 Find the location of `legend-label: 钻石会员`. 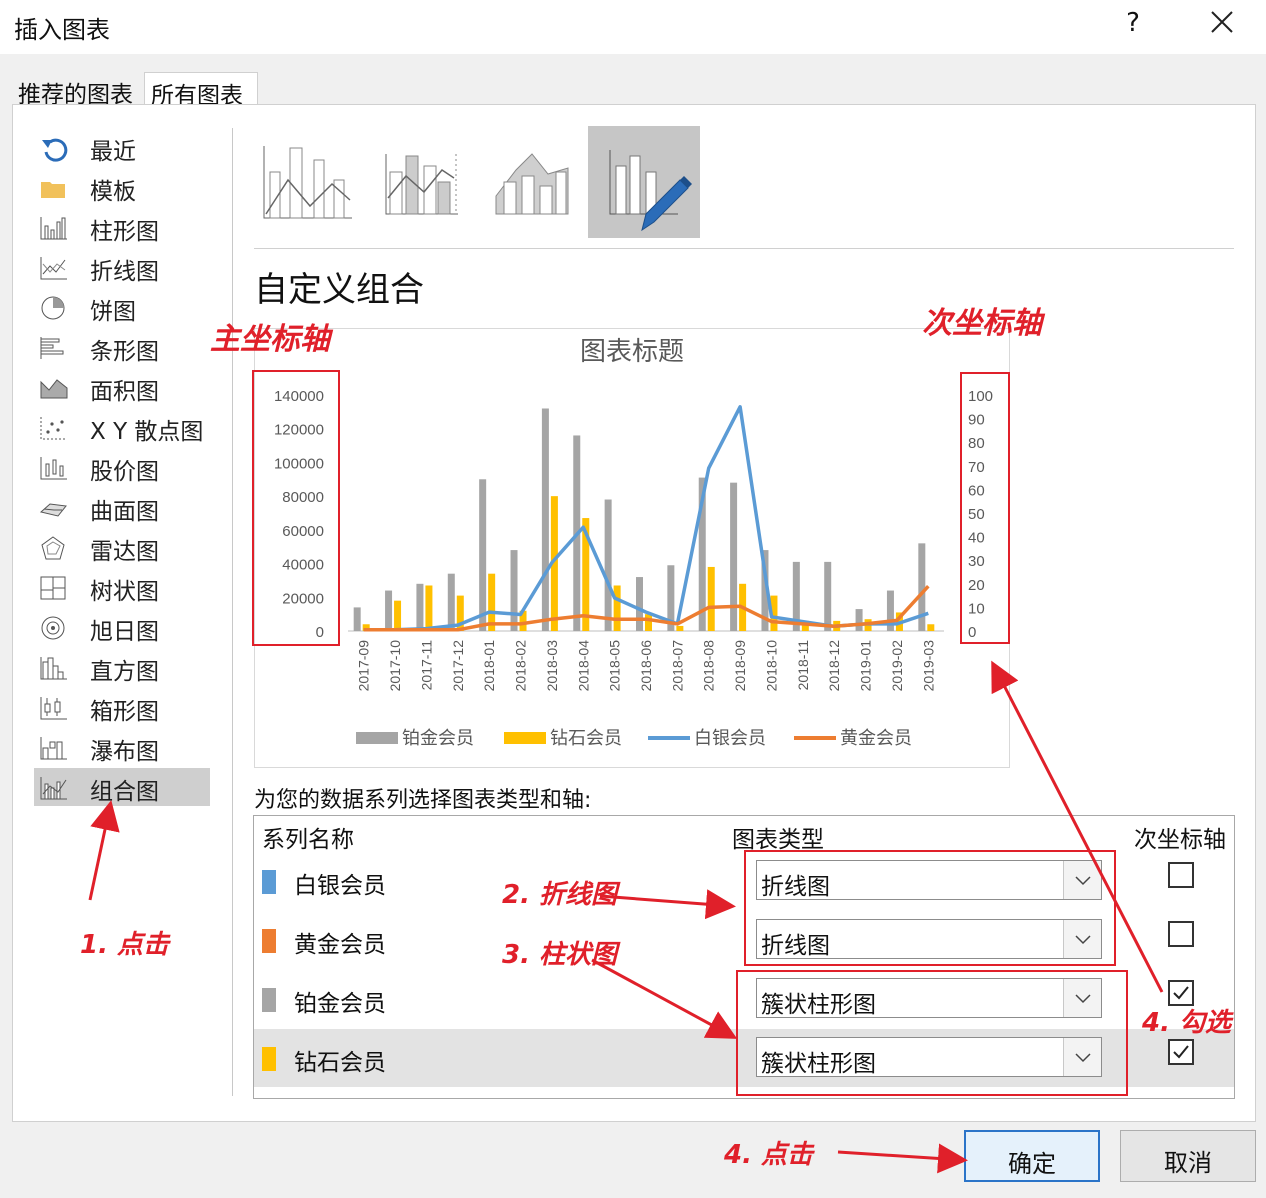

legend-label: 钻石会员 is located at coordinates (586, 738).